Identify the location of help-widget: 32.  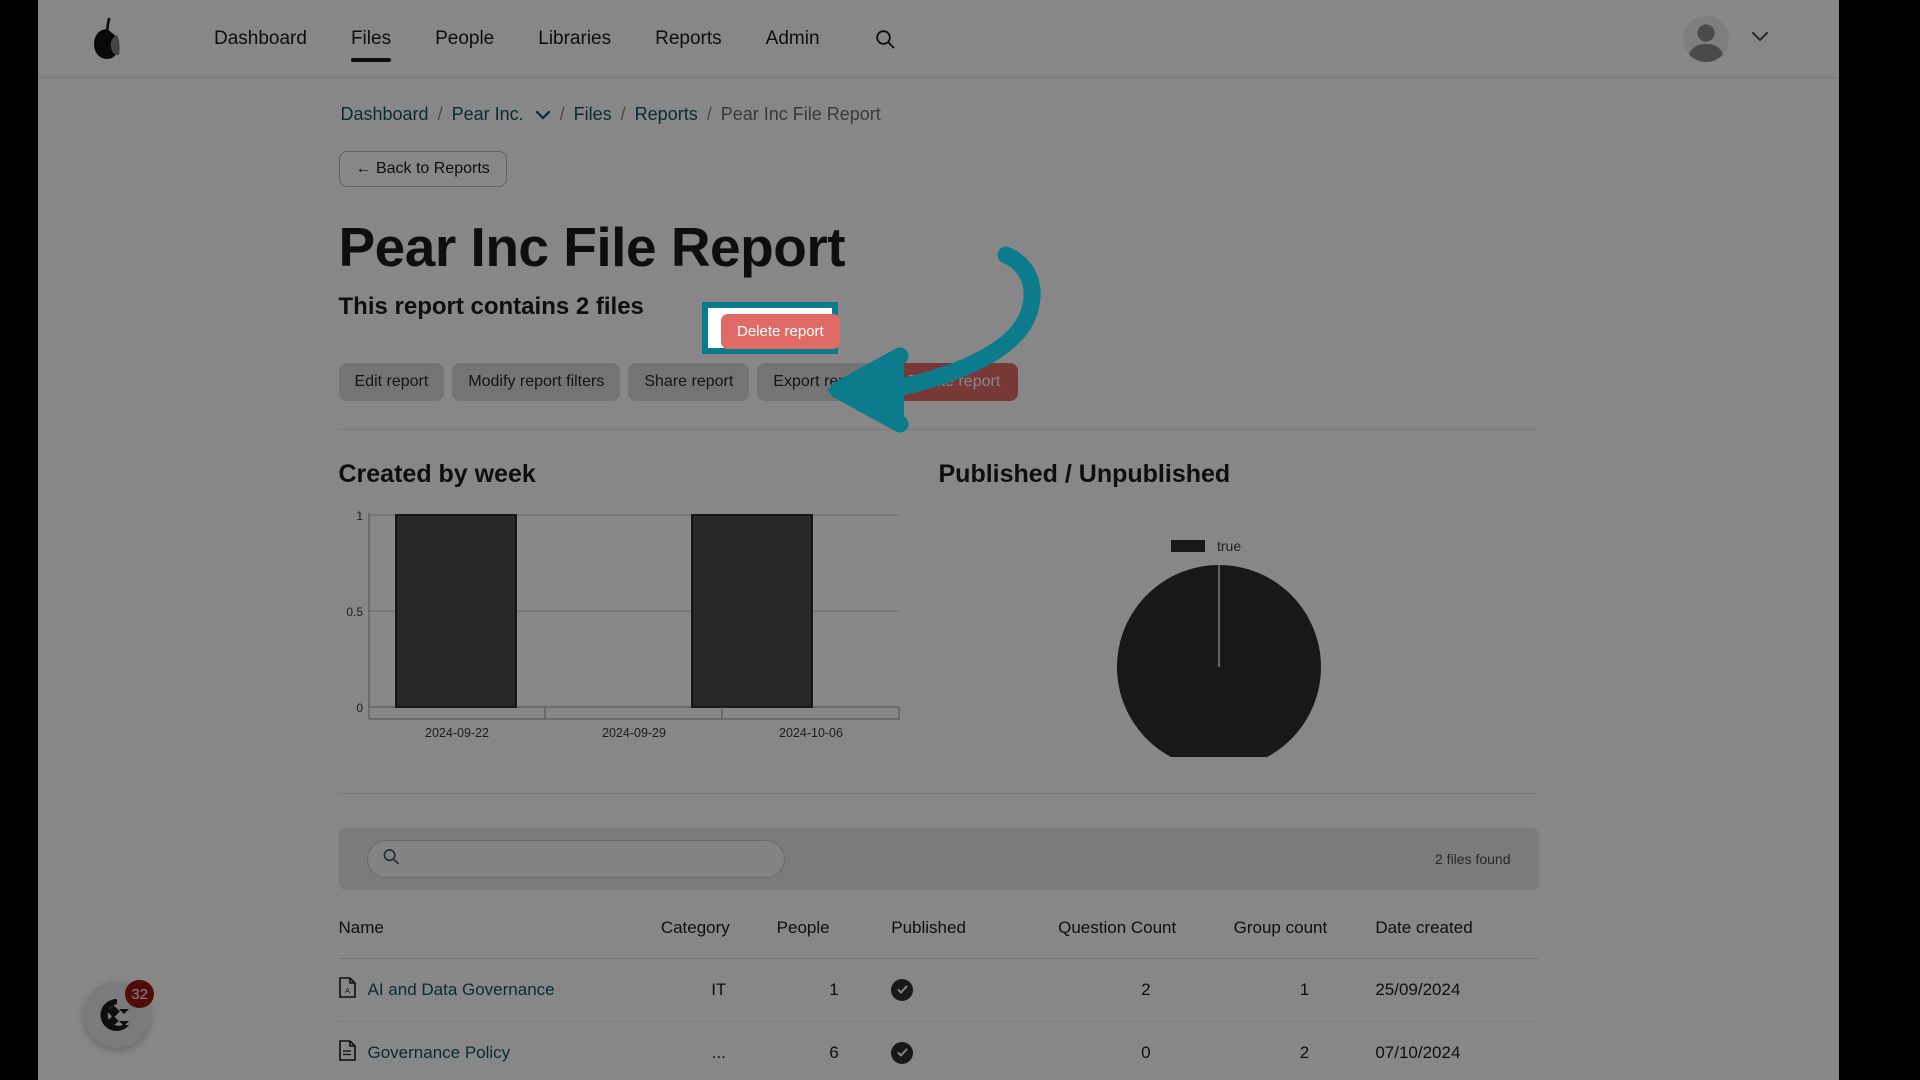
(119, 1014).